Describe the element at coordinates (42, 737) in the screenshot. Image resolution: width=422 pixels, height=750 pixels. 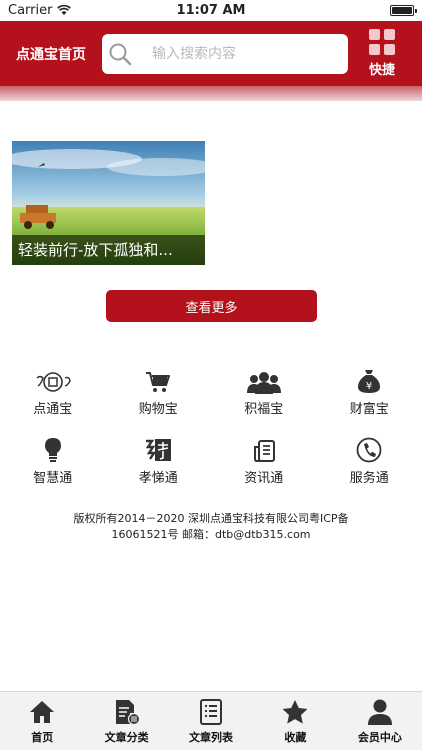
I see `tab-label: 首页` at that location.